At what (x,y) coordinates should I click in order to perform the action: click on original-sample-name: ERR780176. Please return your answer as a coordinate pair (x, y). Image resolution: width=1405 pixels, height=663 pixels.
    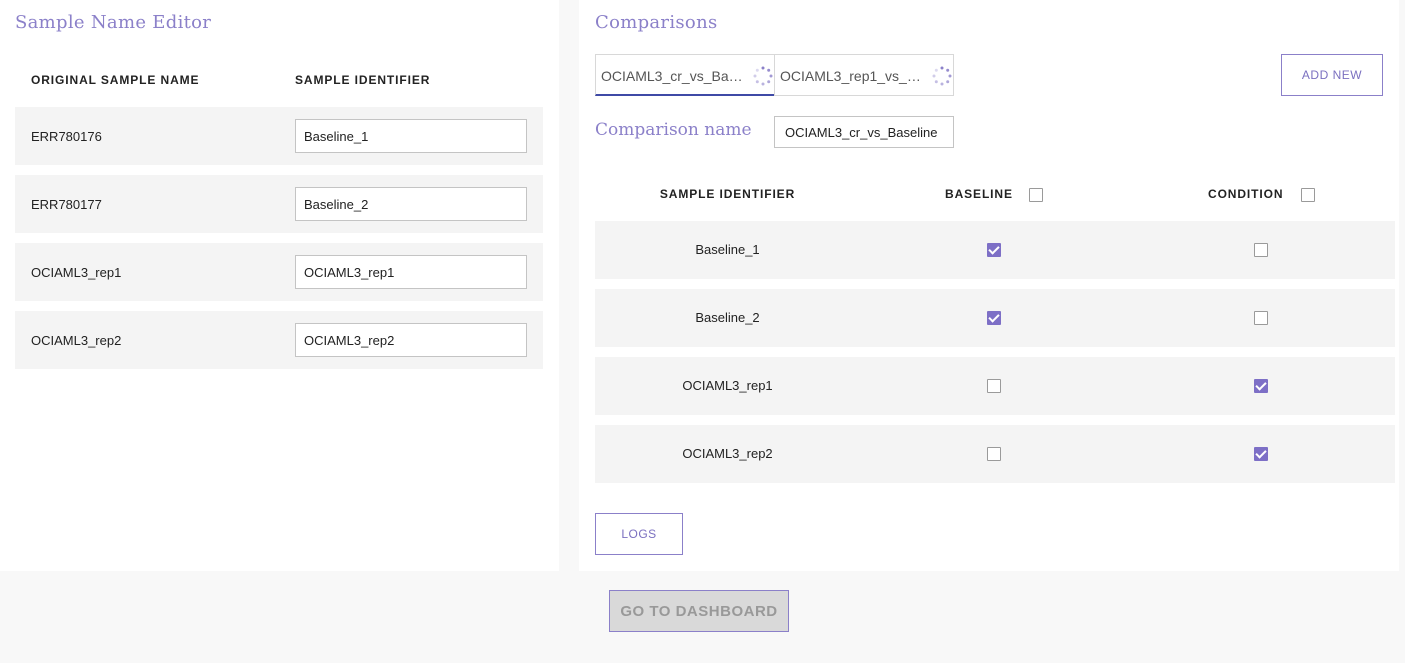
    Looking at the image, I should click on (66, 136).